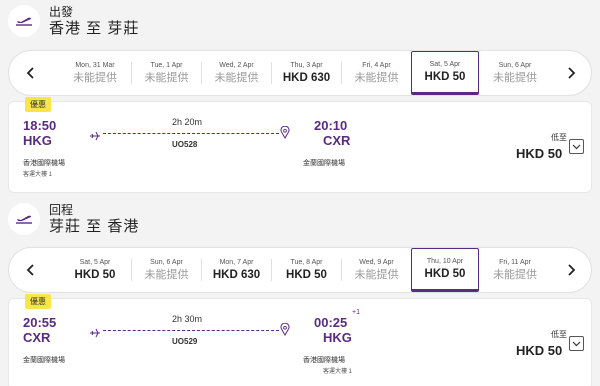 The image size is (600, 386). Describe the element at coordinates (337, 337) in the screenshot. I see `arrival-code: HKG` at that location.